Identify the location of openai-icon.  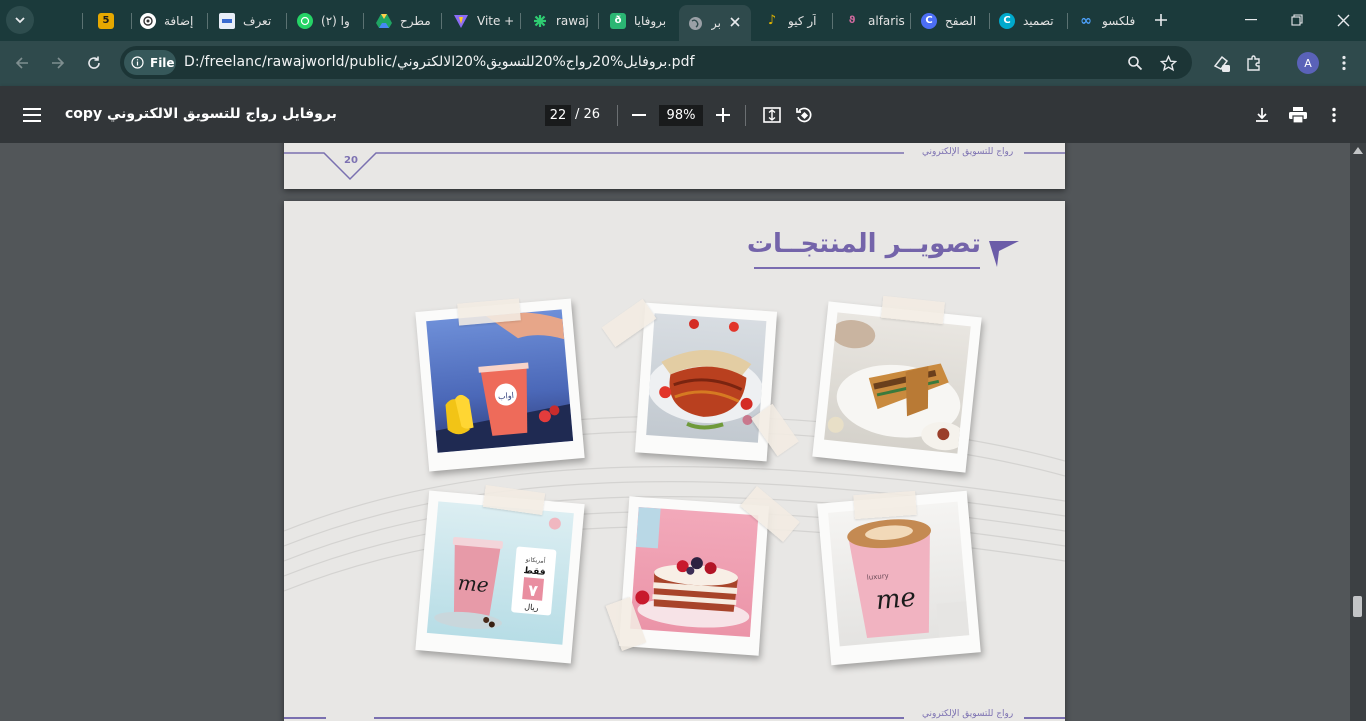
(148, 20).